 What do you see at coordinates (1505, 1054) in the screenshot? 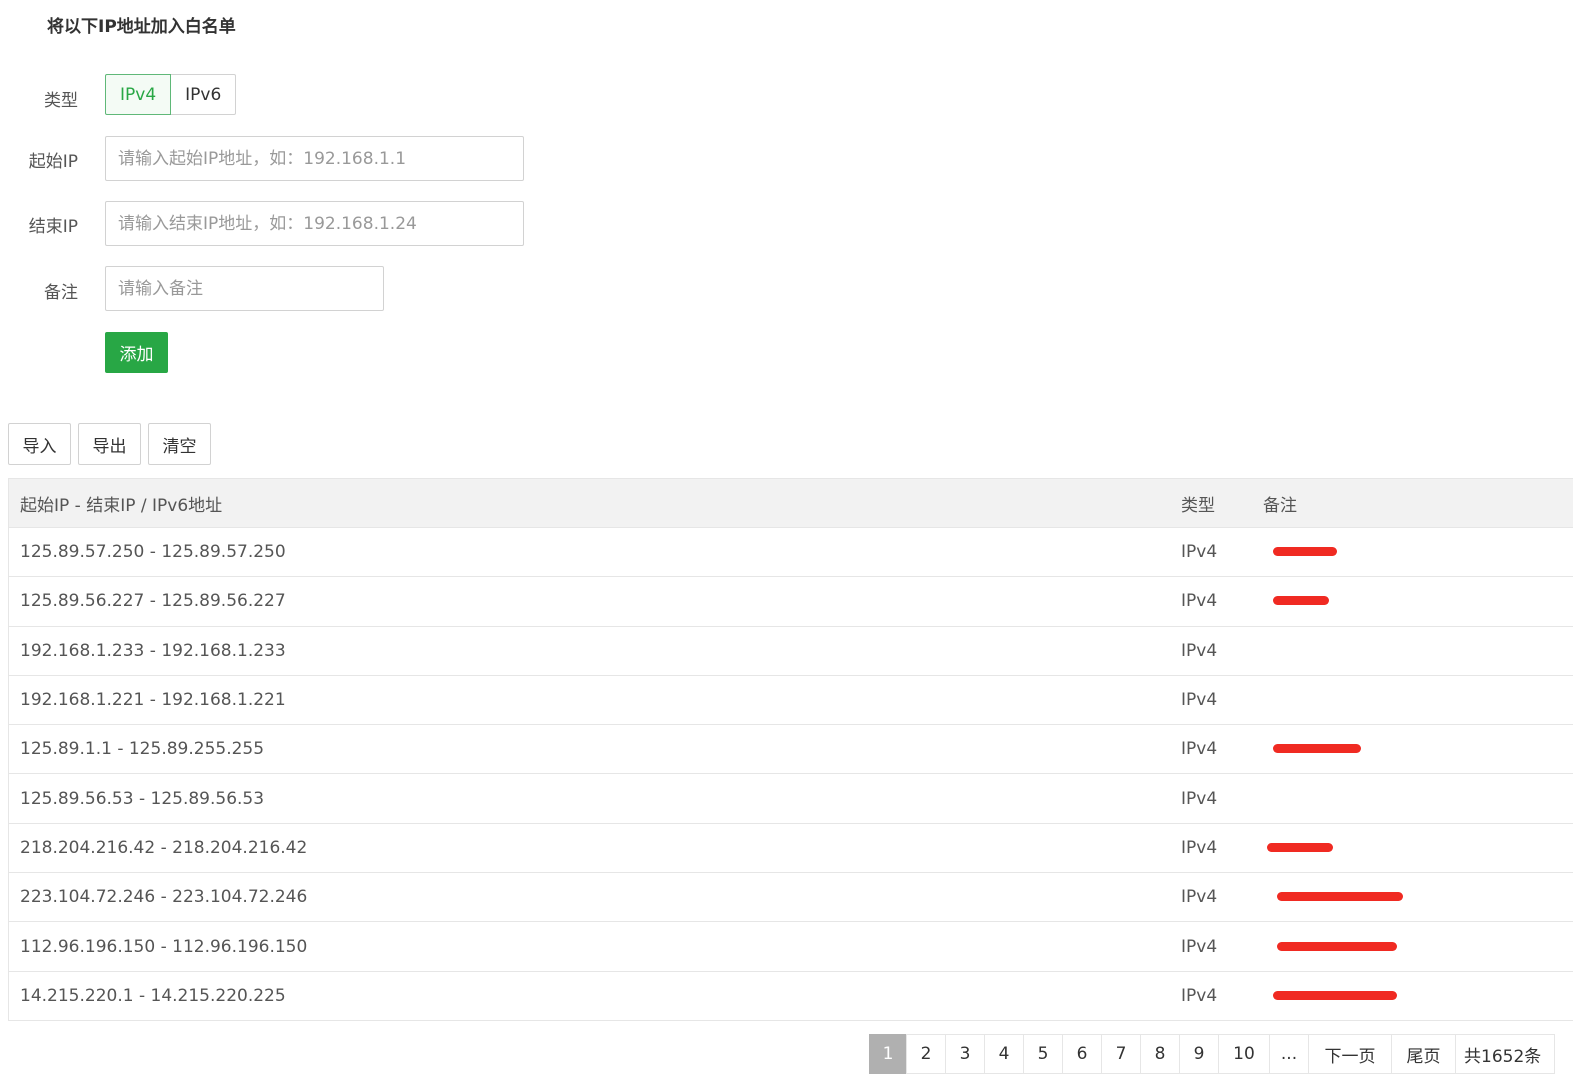
I see `total-count: 共1652条` at bounding box center [1505, 1054].